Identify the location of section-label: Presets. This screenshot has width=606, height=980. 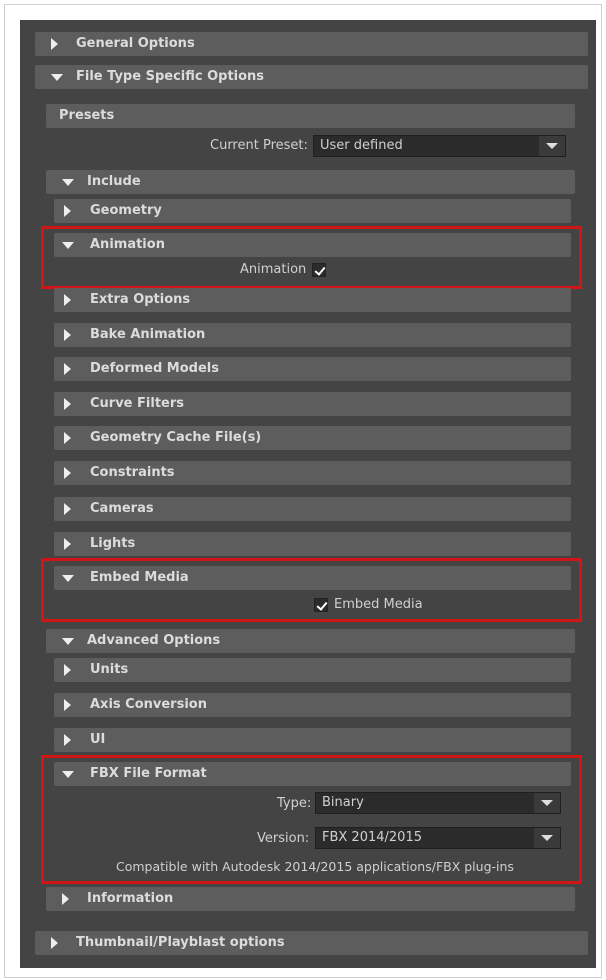
(87, 115).